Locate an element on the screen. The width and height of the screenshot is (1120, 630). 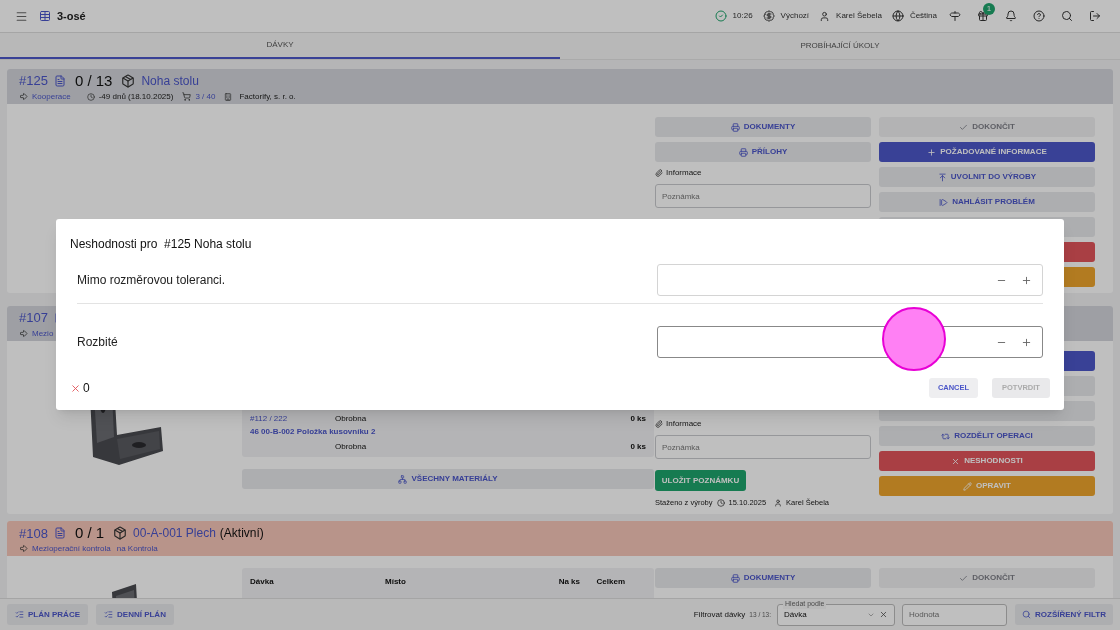
batch-number: #125 is located at coordinates (33, 81).